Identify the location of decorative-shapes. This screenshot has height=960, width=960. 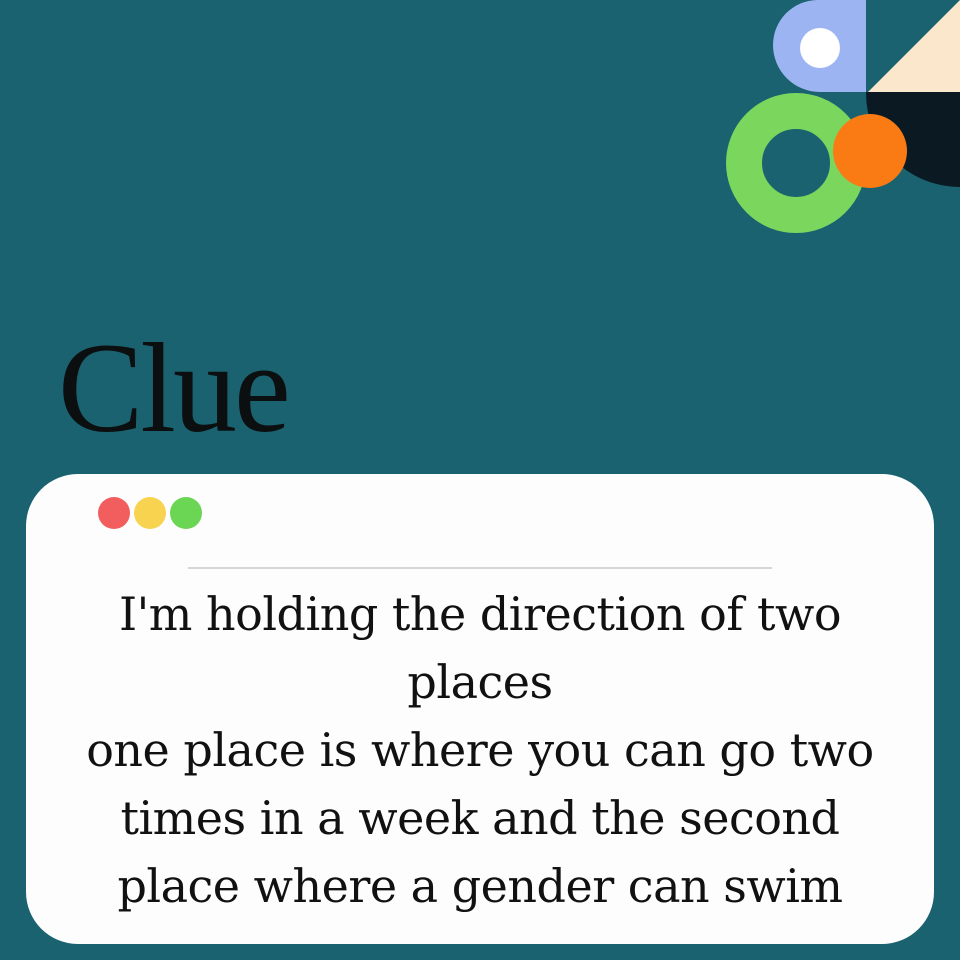
(843, 116).